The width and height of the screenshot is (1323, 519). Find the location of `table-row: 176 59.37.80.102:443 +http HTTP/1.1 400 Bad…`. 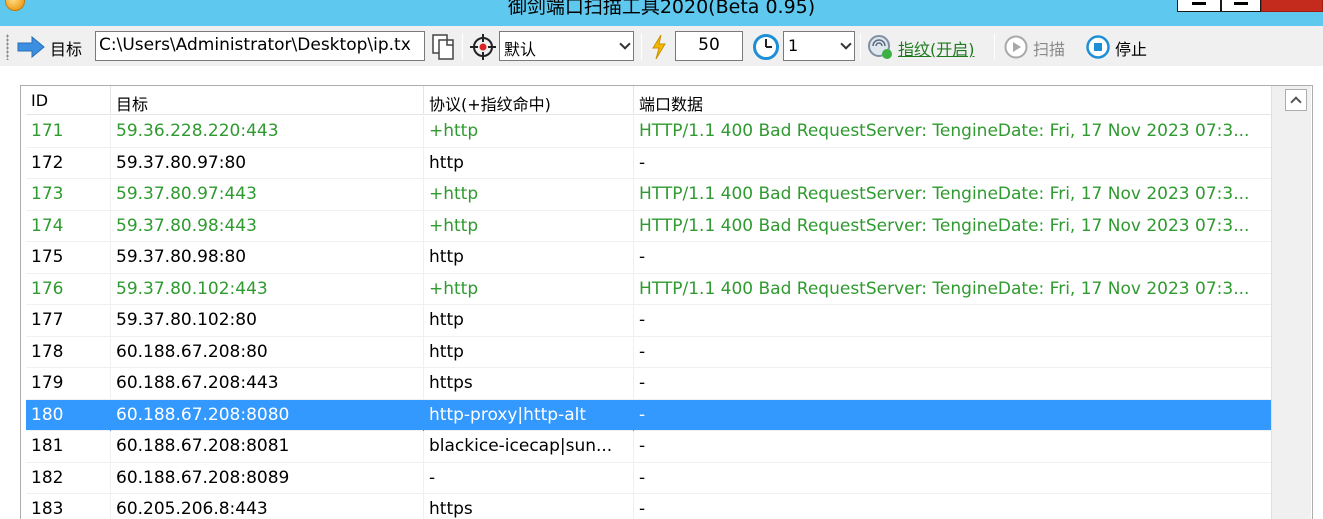

table-row: 176 59.37.80.102:443 +http HTTP/1.1 400 Bad… is located at coordinates (648, 289).